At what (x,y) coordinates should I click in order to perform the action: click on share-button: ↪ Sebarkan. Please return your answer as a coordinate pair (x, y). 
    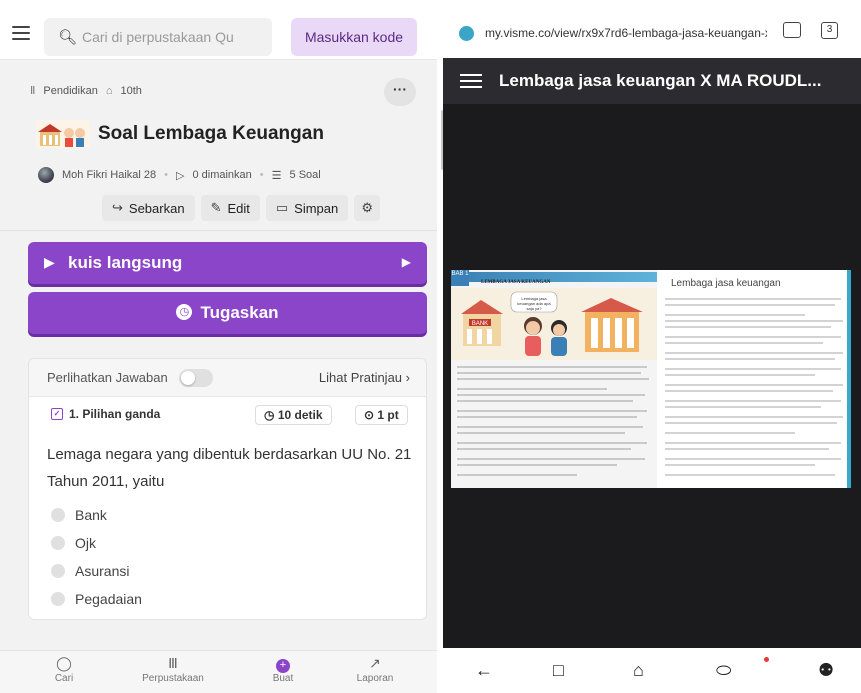
    Looking at the image, I should click on (148, 208).